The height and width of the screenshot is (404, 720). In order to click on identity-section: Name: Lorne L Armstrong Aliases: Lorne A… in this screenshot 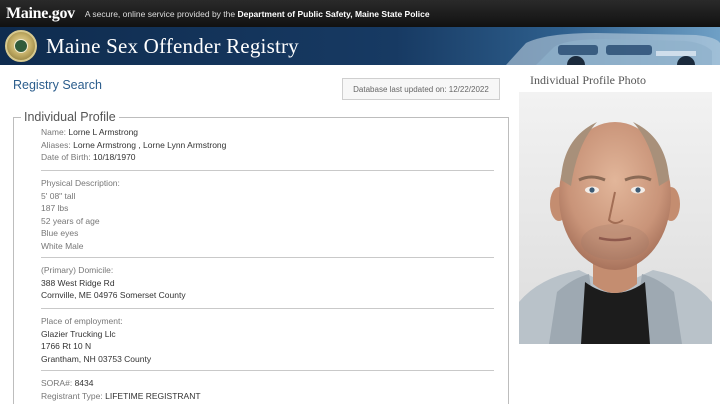, I will do `click(133, 145)`.